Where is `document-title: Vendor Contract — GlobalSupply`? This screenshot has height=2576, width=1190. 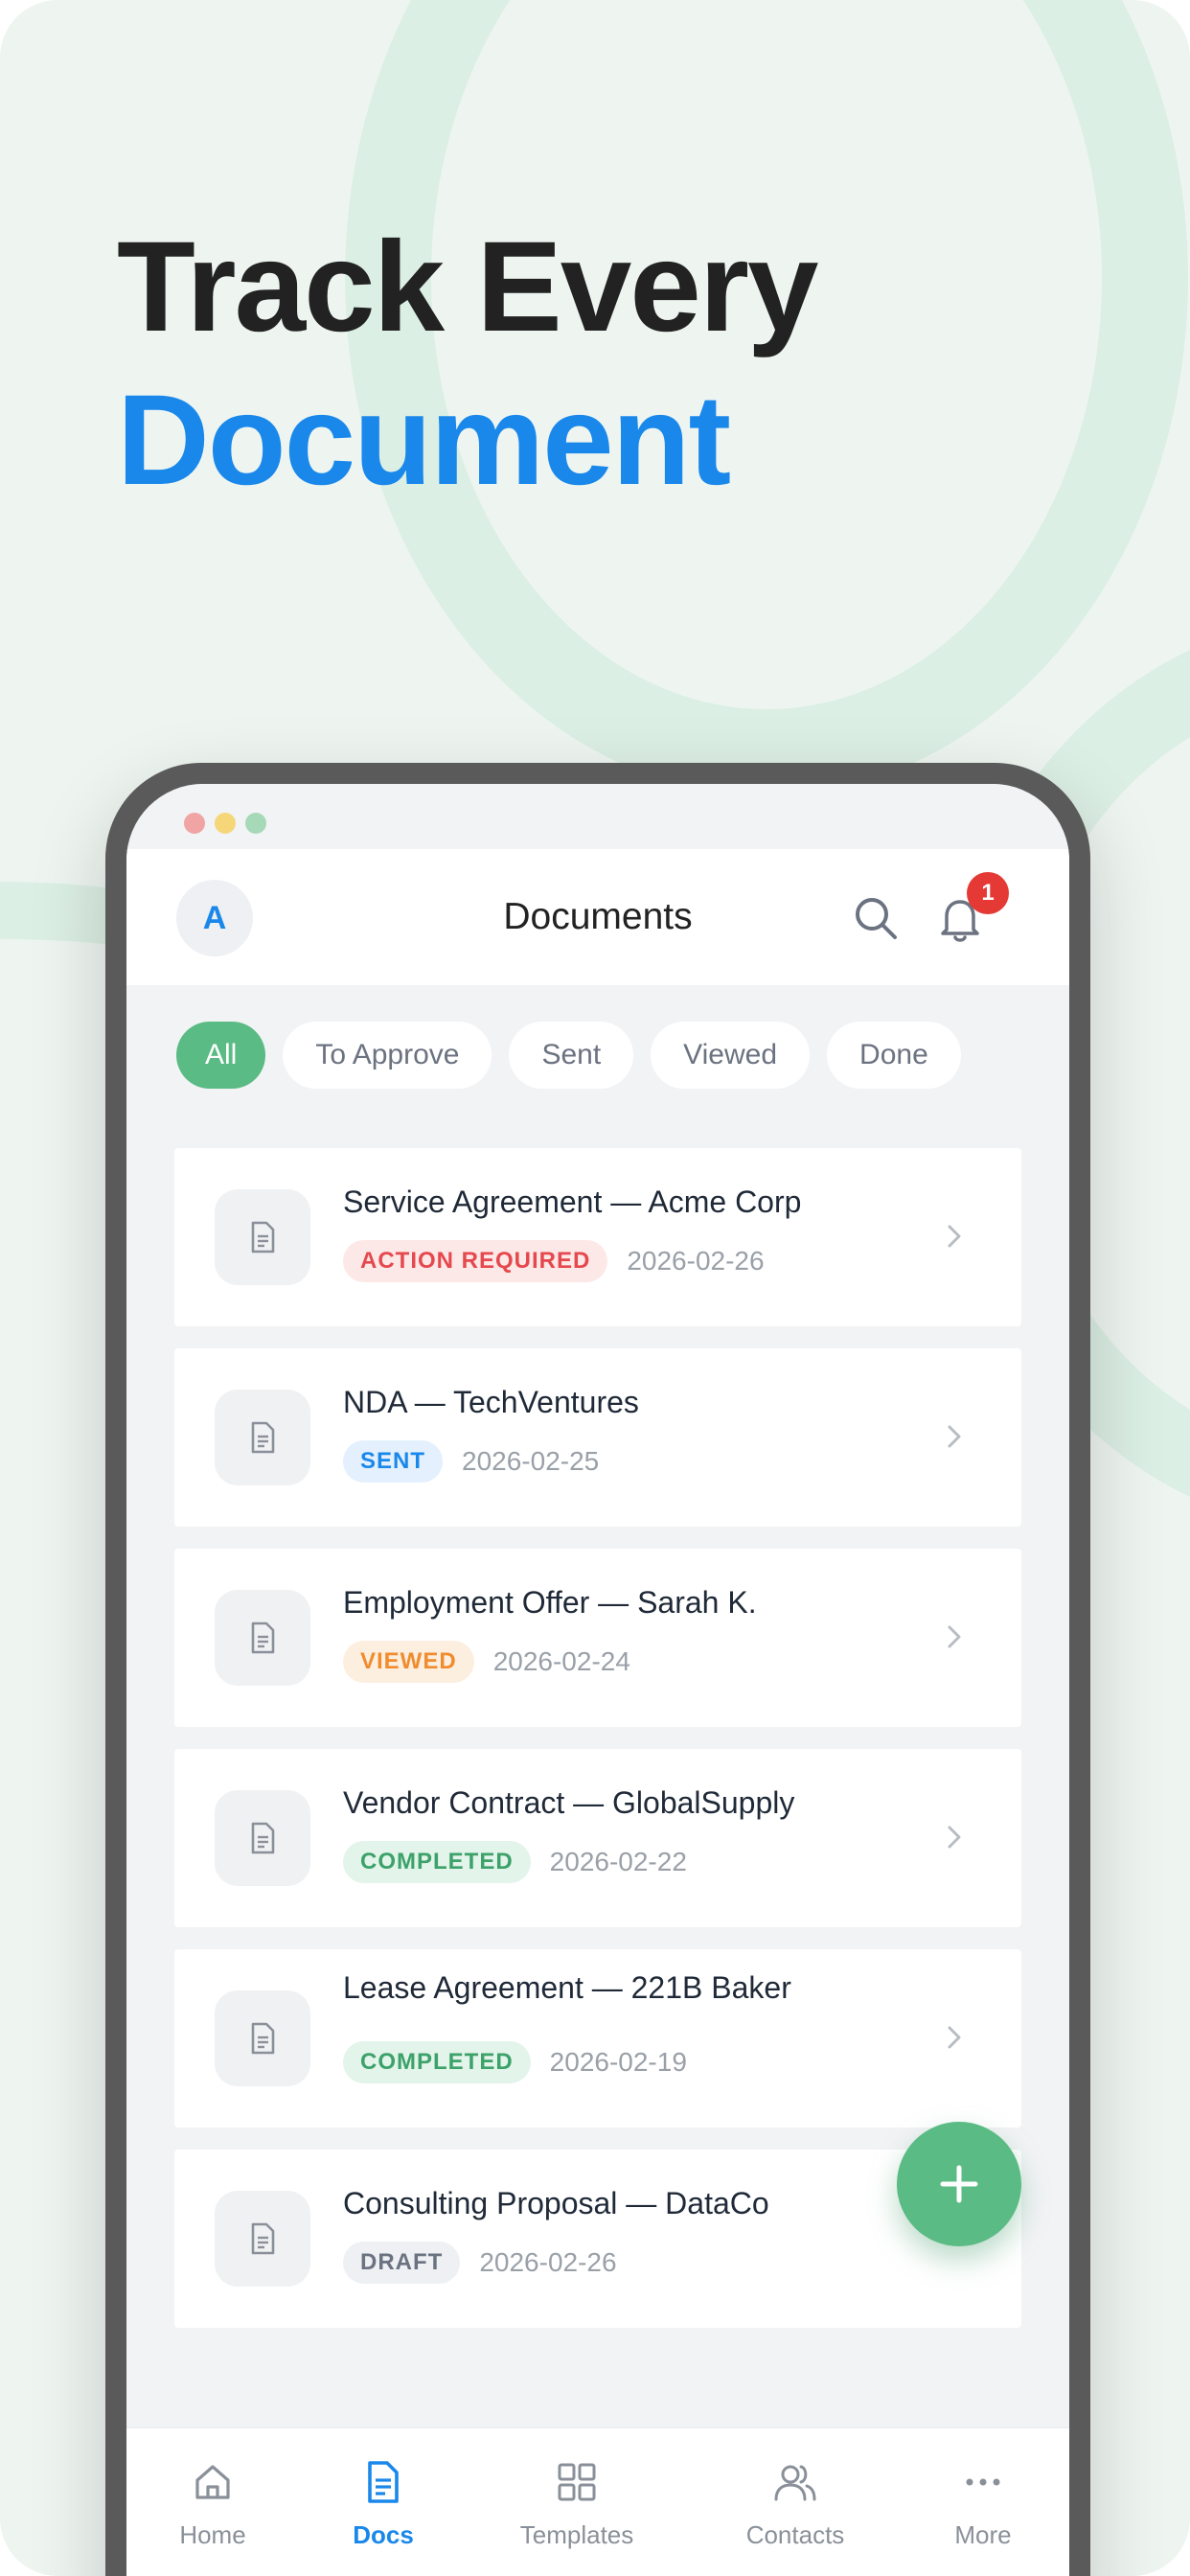
document-title: Vendor Contract — GlobalSupply is located at coordinates (569, 1802).